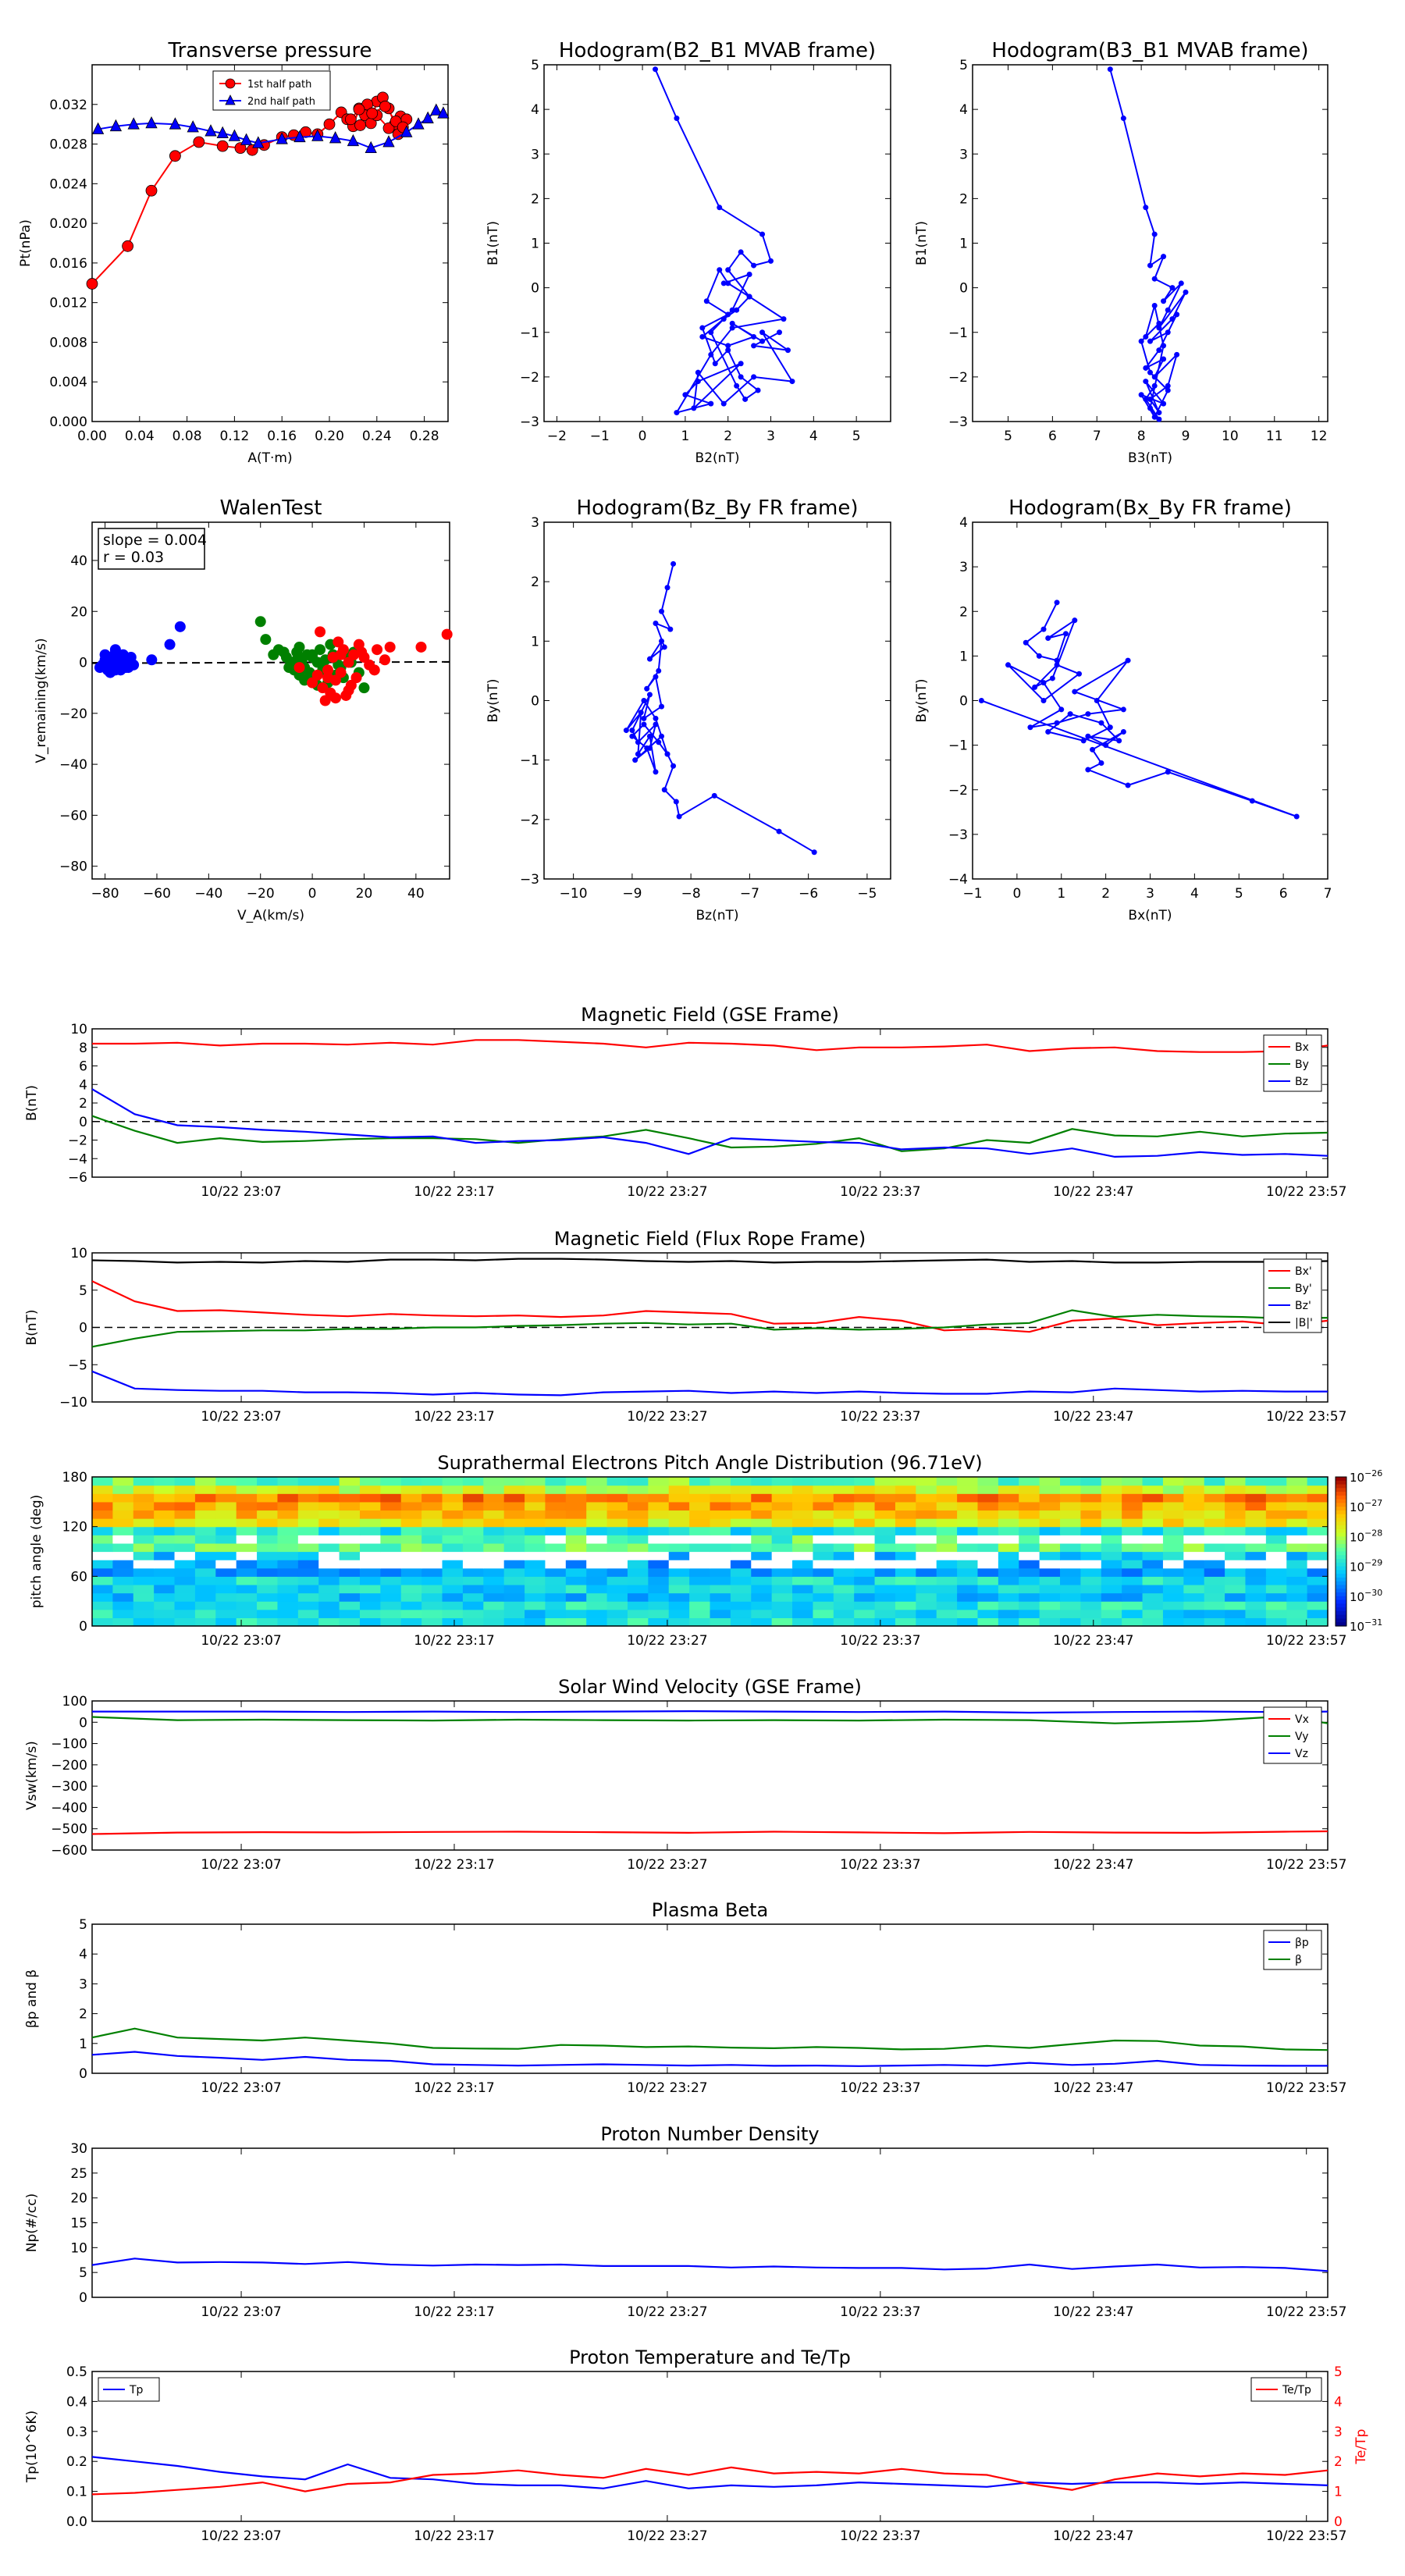  Describe the element at coordinates (92, 436) in the screenshot. I see `x-tick-label: 0.00` at that location.